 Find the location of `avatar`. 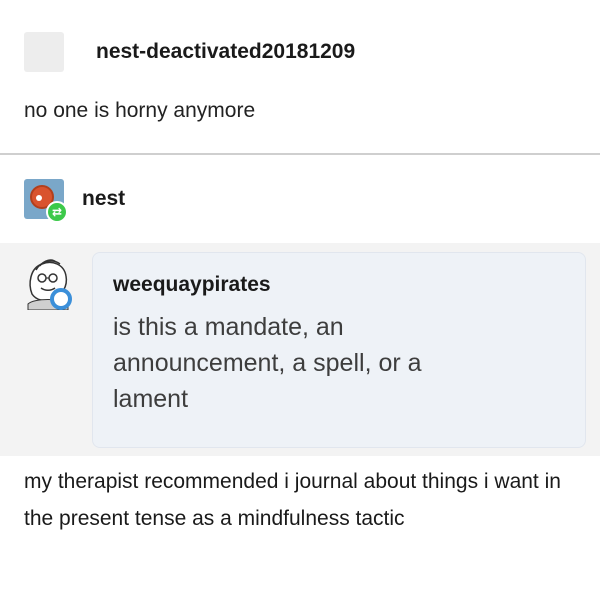

avatar is located at coordinates (44, 52).